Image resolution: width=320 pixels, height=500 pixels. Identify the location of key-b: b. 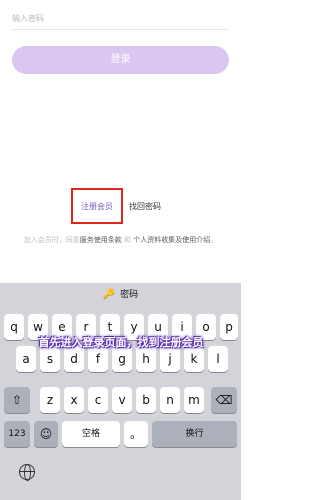
(146, 400).